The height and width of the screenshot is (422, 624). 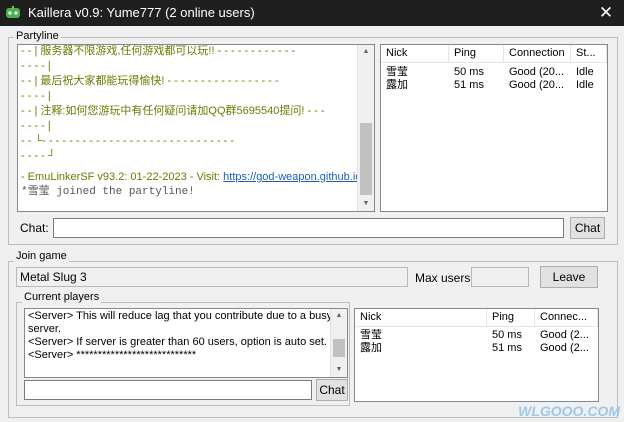 I want to click on game-chat-input, so click(x=168, y=390).